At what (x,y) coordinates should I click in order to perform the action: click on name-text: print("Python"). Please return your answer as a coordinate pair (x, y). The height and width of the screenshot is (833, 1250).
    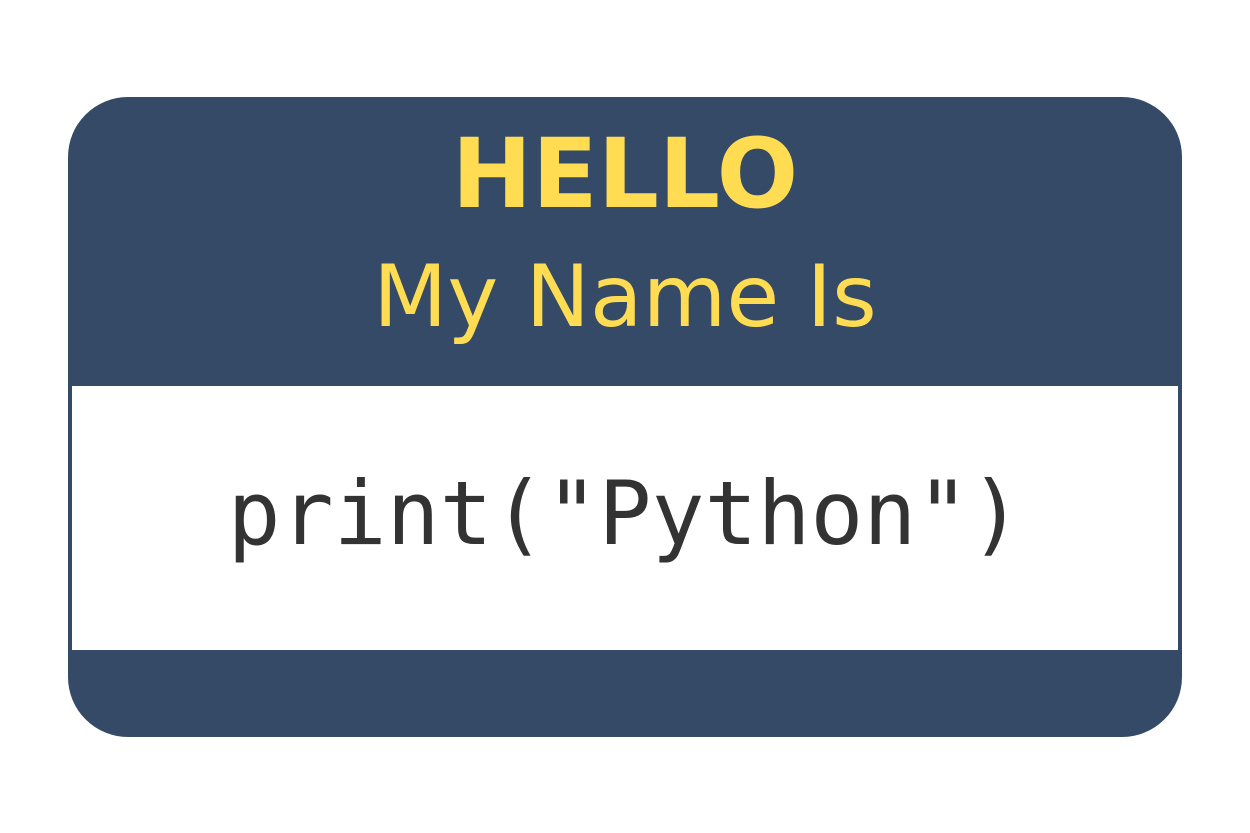
    Looking at the image, I should click on (625, 513).